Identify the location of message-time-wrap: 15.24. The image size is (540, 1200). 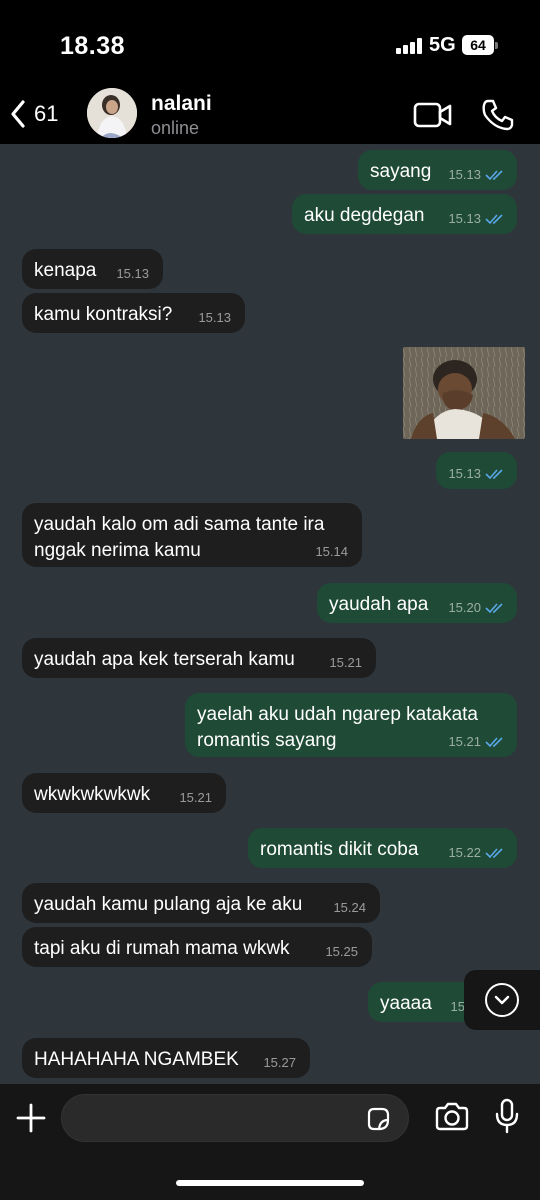
(349, 908).